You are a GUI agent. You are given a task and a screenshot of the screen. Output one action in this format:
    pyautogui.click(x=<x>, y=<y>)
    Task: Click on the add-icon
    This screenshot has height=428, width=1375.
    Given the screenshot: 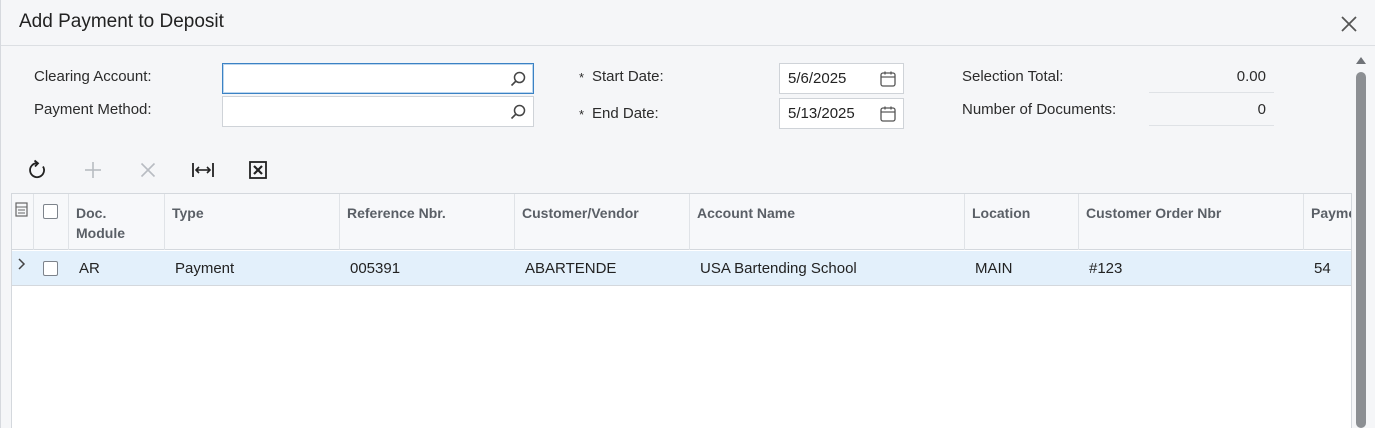 What is the action you would take?
    pyautogui.click(x=93, y=170)
    